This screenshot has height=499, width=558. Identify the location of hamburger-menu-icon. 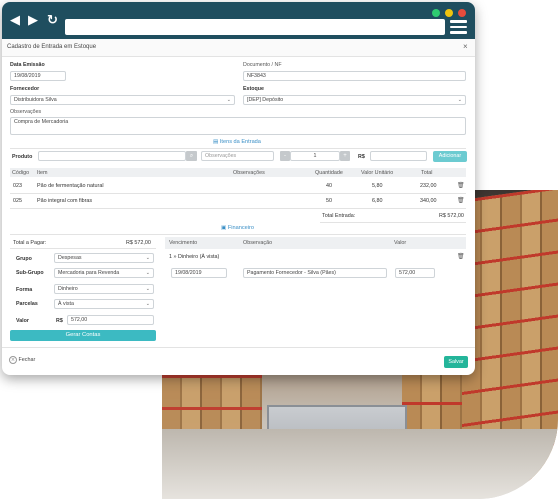
(458, 27).